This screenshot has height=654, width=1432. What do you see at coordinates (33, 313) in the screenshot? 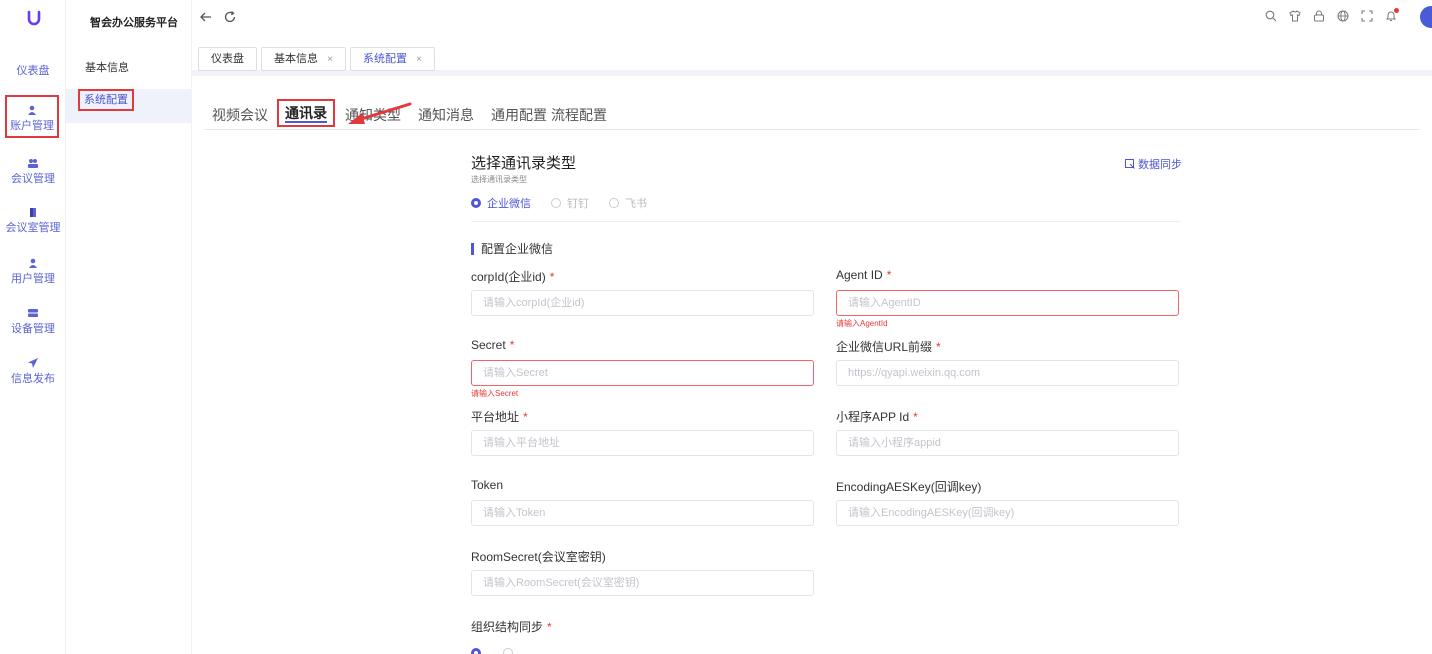
I see `server-icon` at bounding box center [33, 313].